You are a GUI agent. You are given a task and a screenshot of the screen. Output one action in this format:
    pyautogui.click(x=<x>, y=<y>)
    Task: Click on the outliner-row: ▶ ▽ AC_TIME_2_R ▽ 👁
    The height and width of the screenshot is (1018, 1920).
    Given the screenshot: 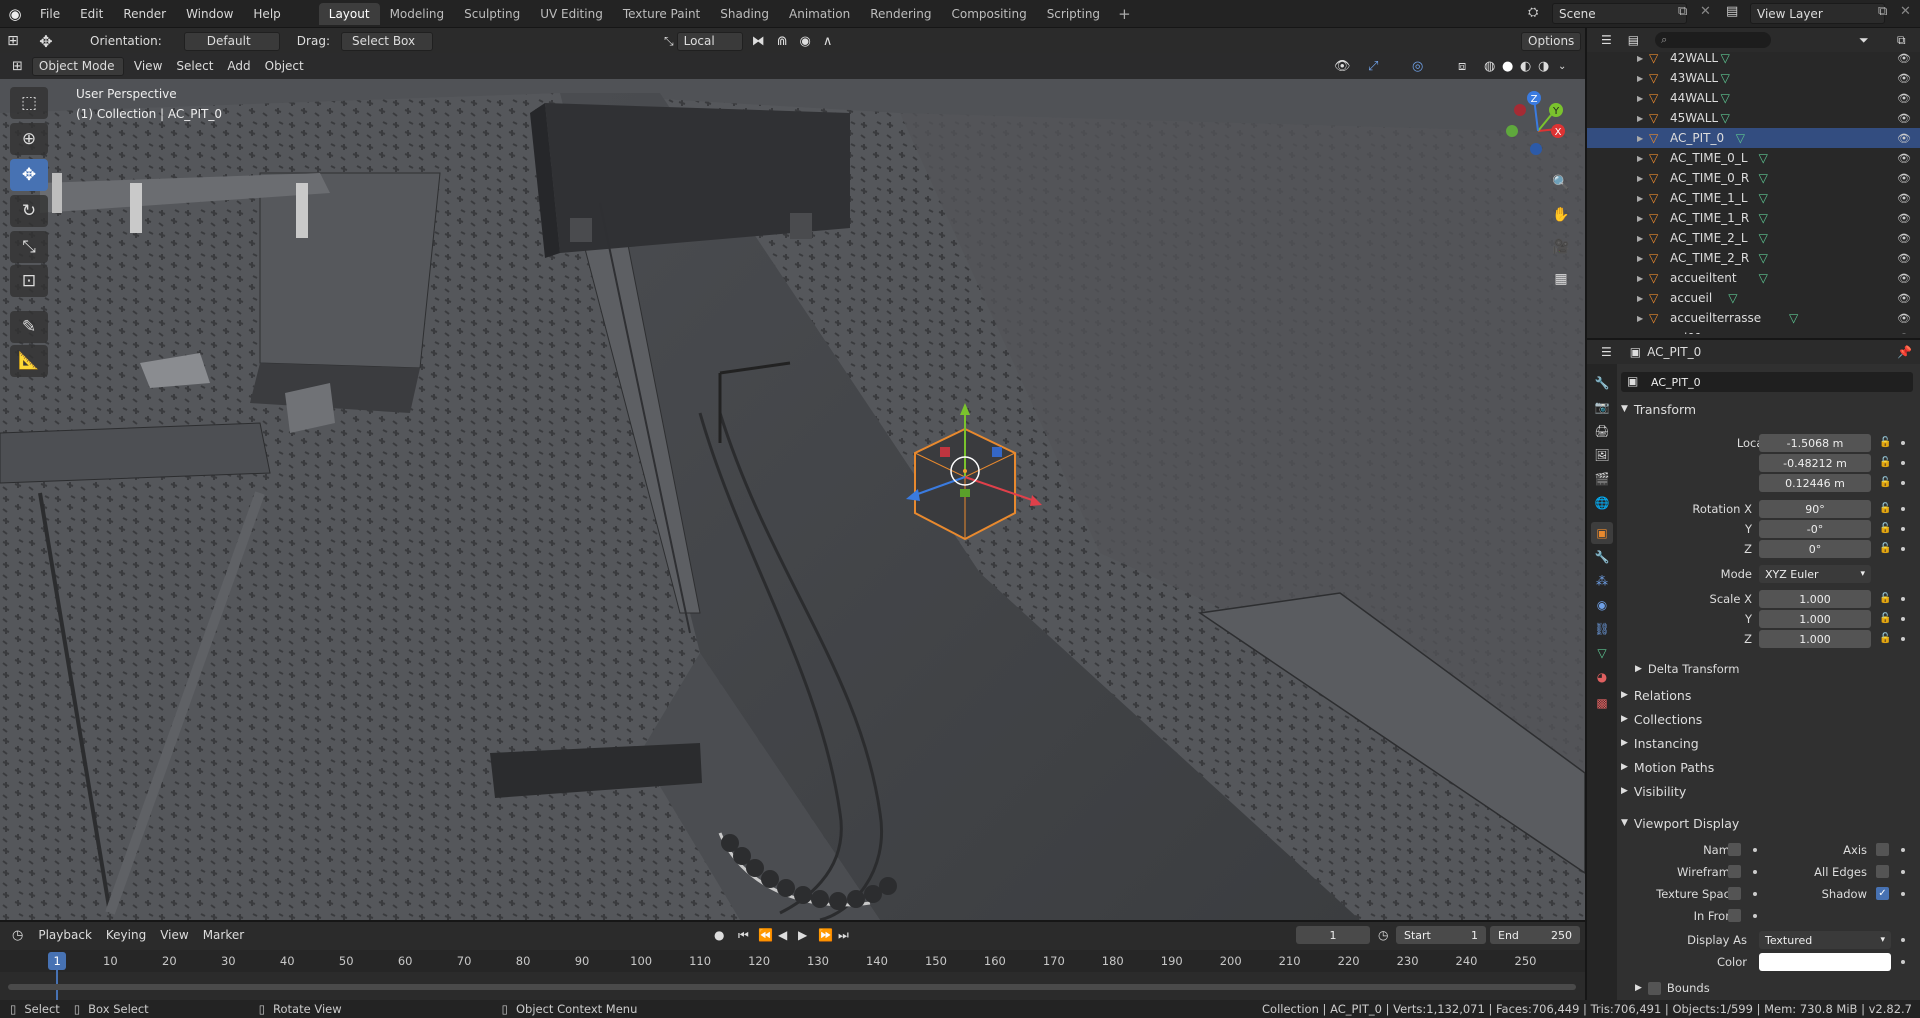 What is the action you would take?
    pyautogui.click(x=1753, y=258)
    